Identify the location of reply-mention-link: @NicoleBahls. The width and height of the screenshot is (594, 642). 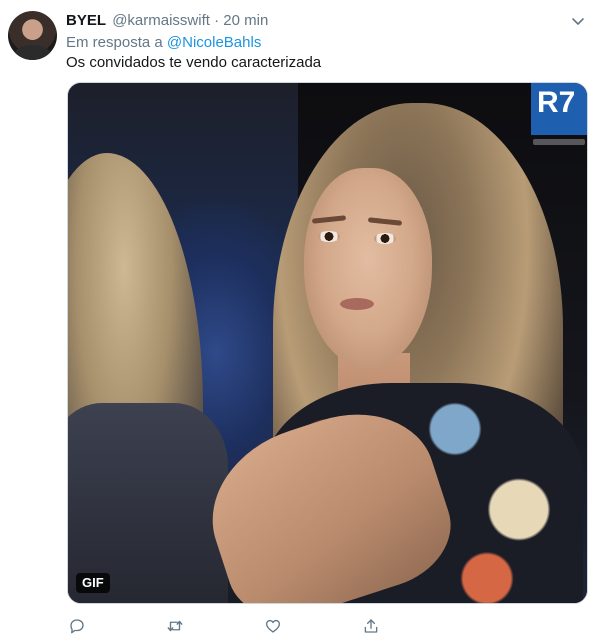
(214, 42).